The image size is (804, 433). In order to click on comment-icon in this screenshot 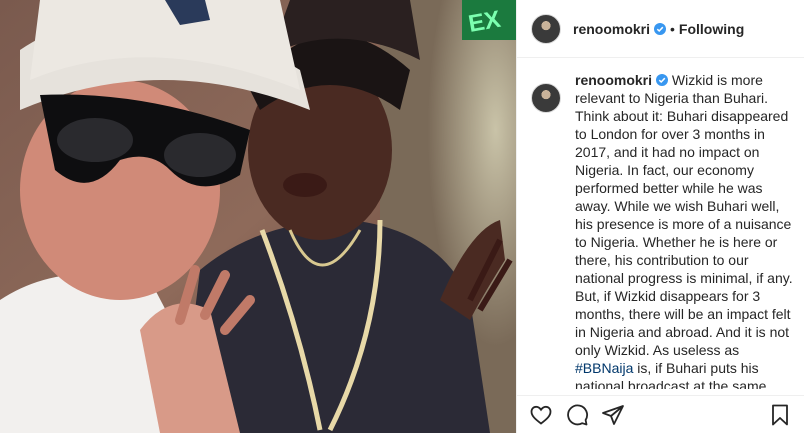, I will do `click(577, 414)`.